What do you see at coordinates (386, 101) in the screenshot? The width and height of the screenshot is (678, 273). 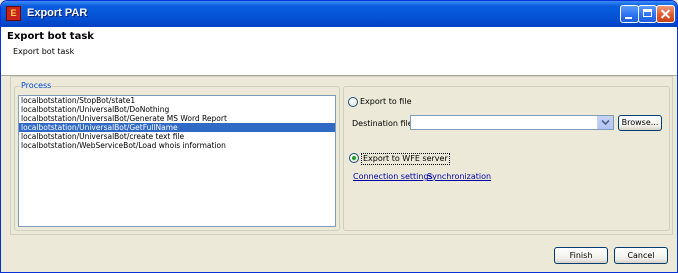 I see `export-to-file-label: Export to file` at bounding box center [386, 101].